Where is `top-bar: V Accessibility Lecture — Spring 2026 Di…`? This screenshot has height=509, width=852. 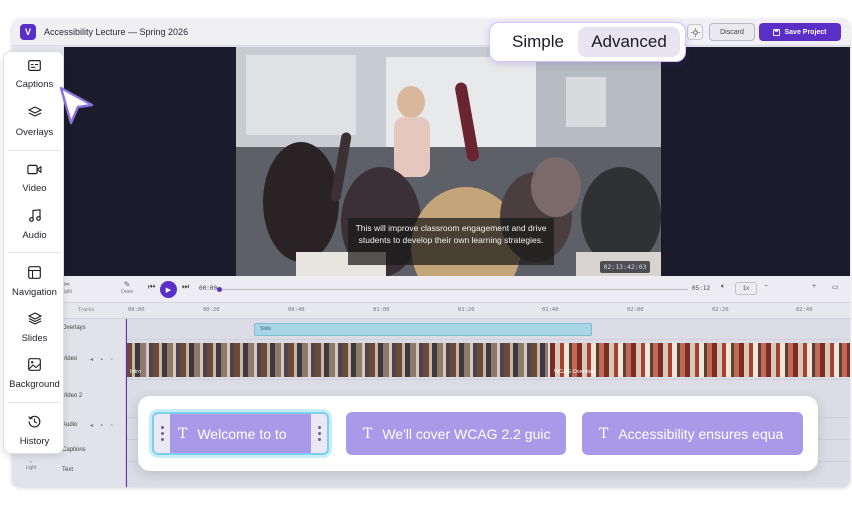
top-bar: V Accessibility Lecture — Spring 2026 Di… is located at coordinates (431, 32).